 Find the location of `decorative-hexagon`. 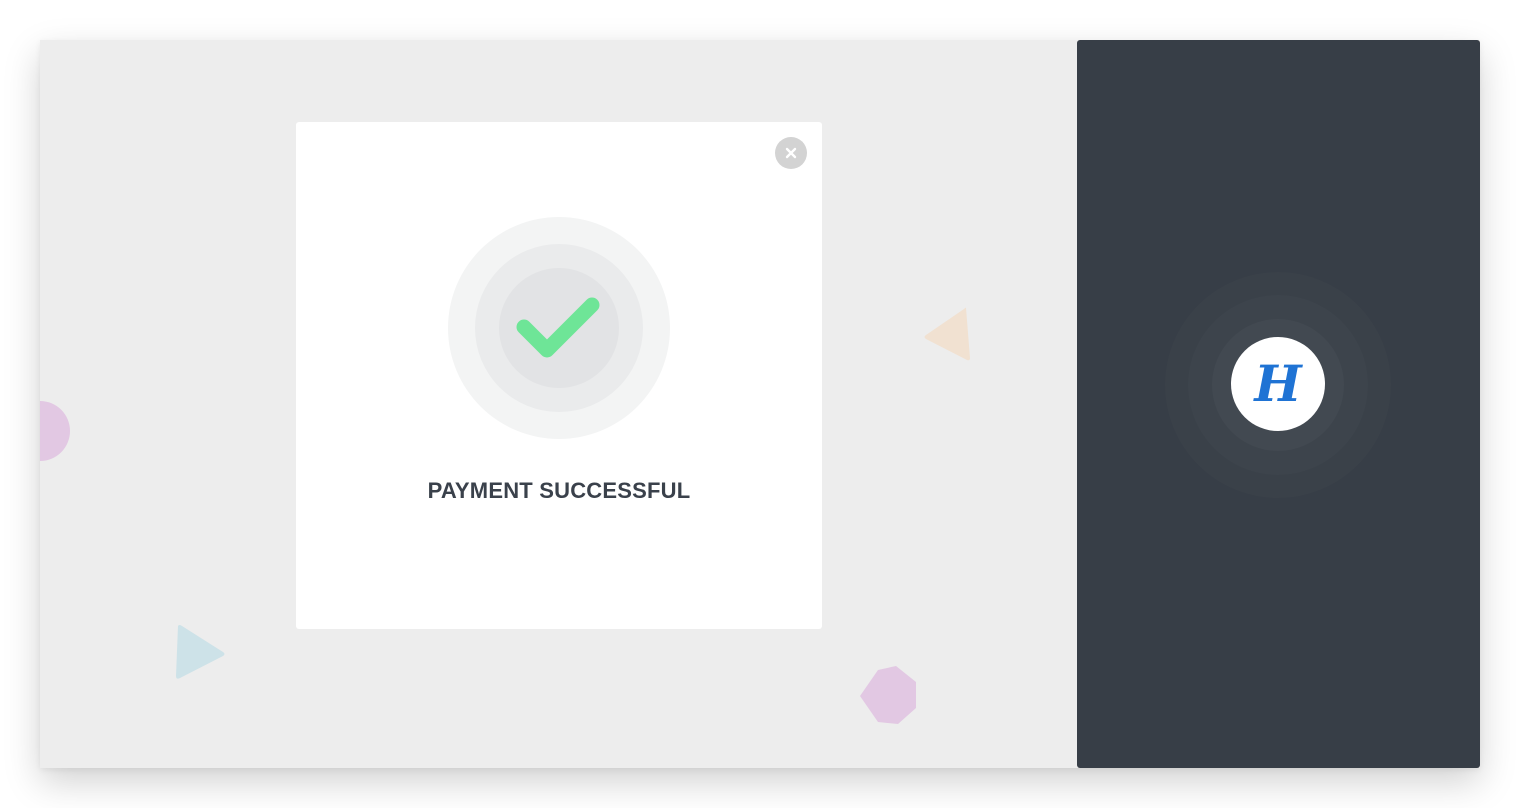

decorative-hexagon is located at coordinates (888, 695).